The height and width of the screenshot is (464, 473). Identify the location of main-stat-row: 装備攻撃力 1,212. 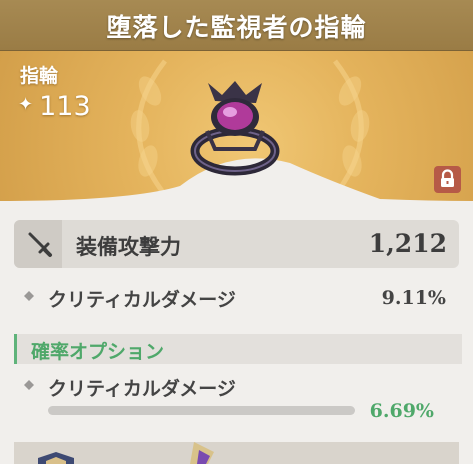
(236, 244).